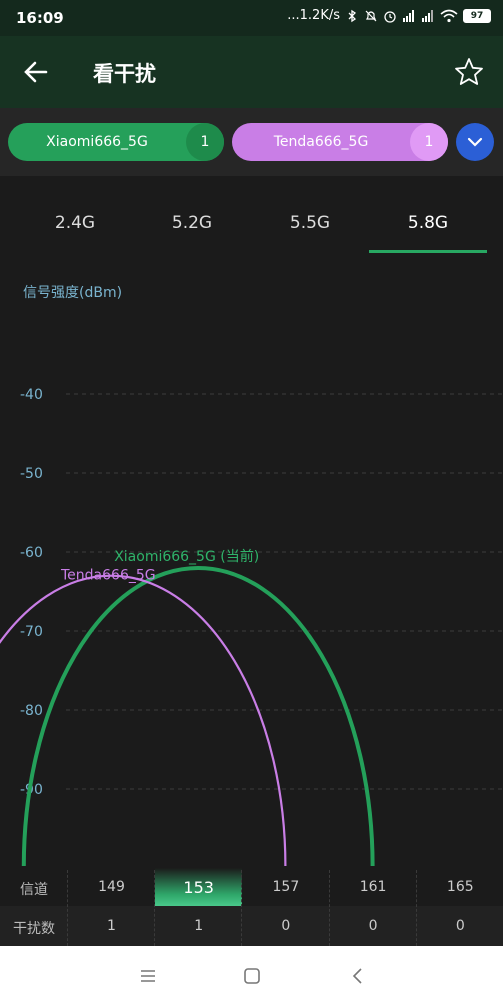 This screenshot has height=1007, width=503. Describe the element at coordinates (148, 976) in the screenshot. I see `menu-icon` at that location.